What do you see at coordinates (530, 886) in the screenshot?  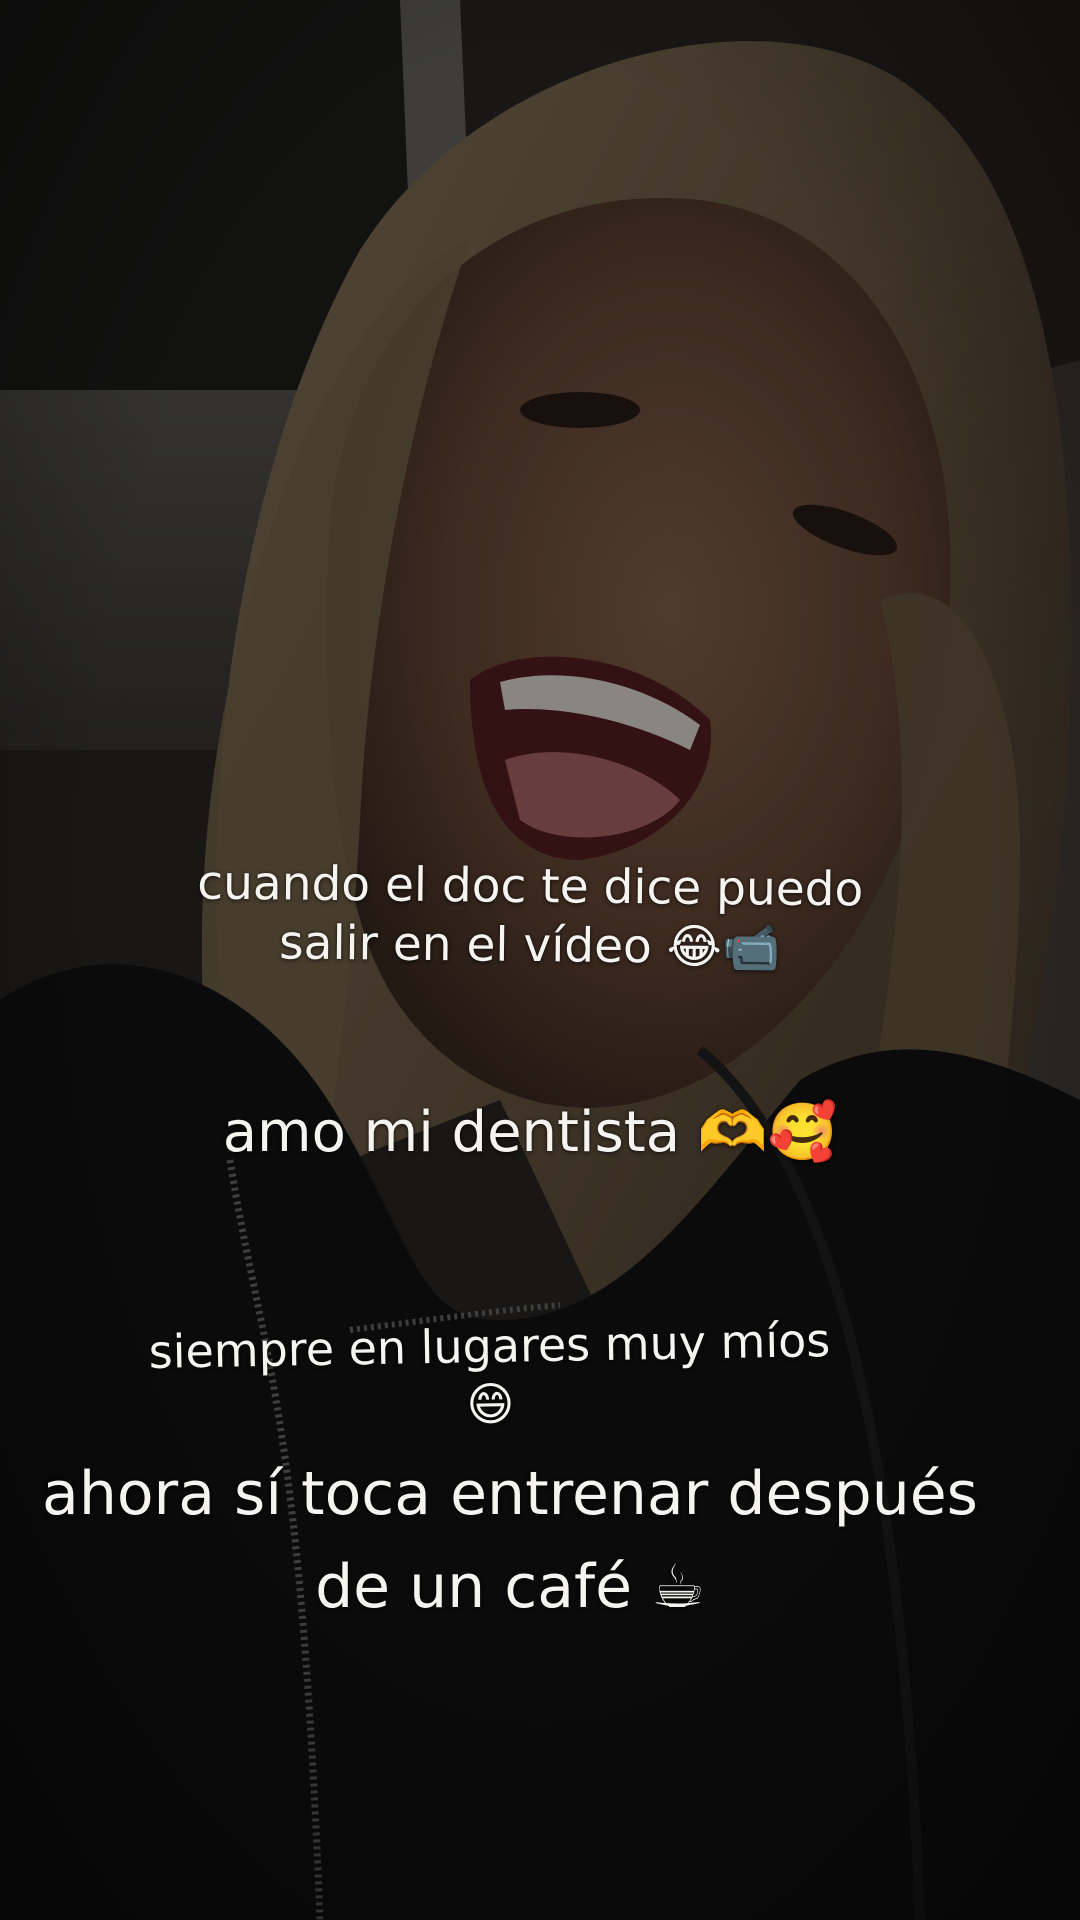 I see `caption-line: cuando el doc te dice puedo` at bounding box center [530, 886].